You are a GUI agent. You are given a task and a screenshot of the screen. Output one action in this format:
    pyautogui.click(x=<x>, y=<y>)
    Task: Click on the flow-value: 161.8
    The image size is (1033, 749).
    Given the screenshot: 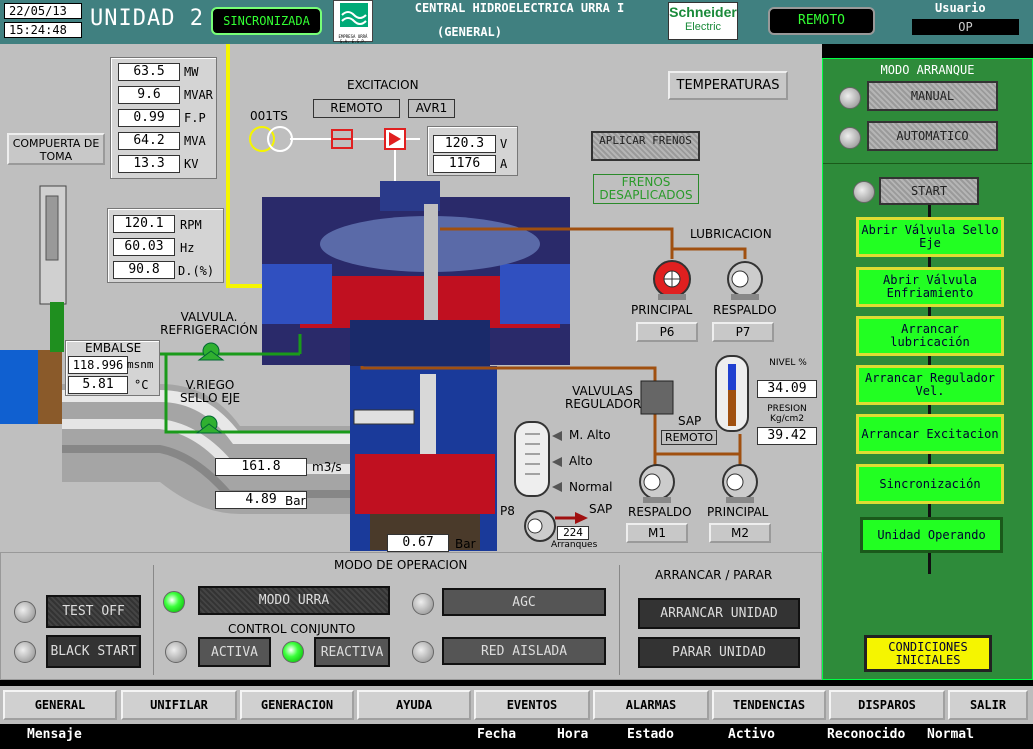 What is the action you would take?
    pyautogui.click(x=261, y=467)
    